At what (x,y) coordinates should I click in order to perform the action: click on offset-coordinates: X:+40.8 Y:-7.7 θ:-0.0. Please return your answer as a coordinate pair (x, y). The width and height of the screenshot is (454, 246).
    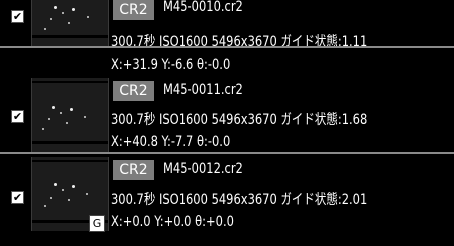
    Looking at the image, I should click on (171, 142).